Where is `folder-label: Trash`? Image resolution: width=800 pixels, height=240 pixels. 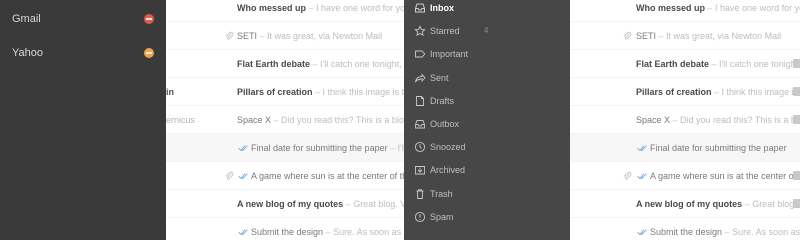 folder-label: Trash is located at coordinates (441, 193).